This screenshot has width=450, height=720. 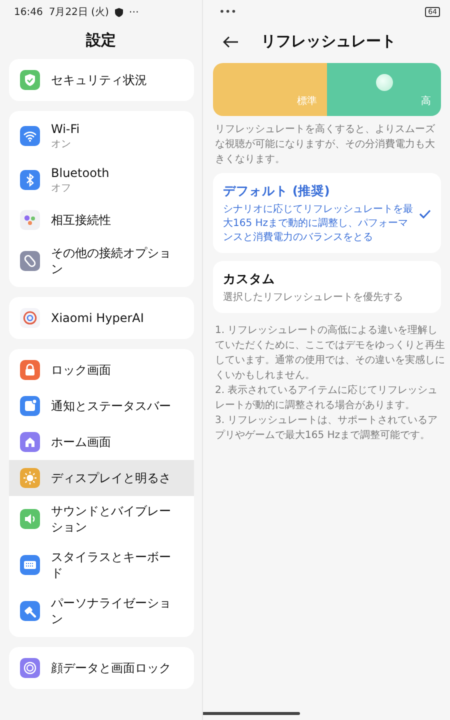 I want to click on settings-item: Bluetooth オフ, so click(x=101, y=180).